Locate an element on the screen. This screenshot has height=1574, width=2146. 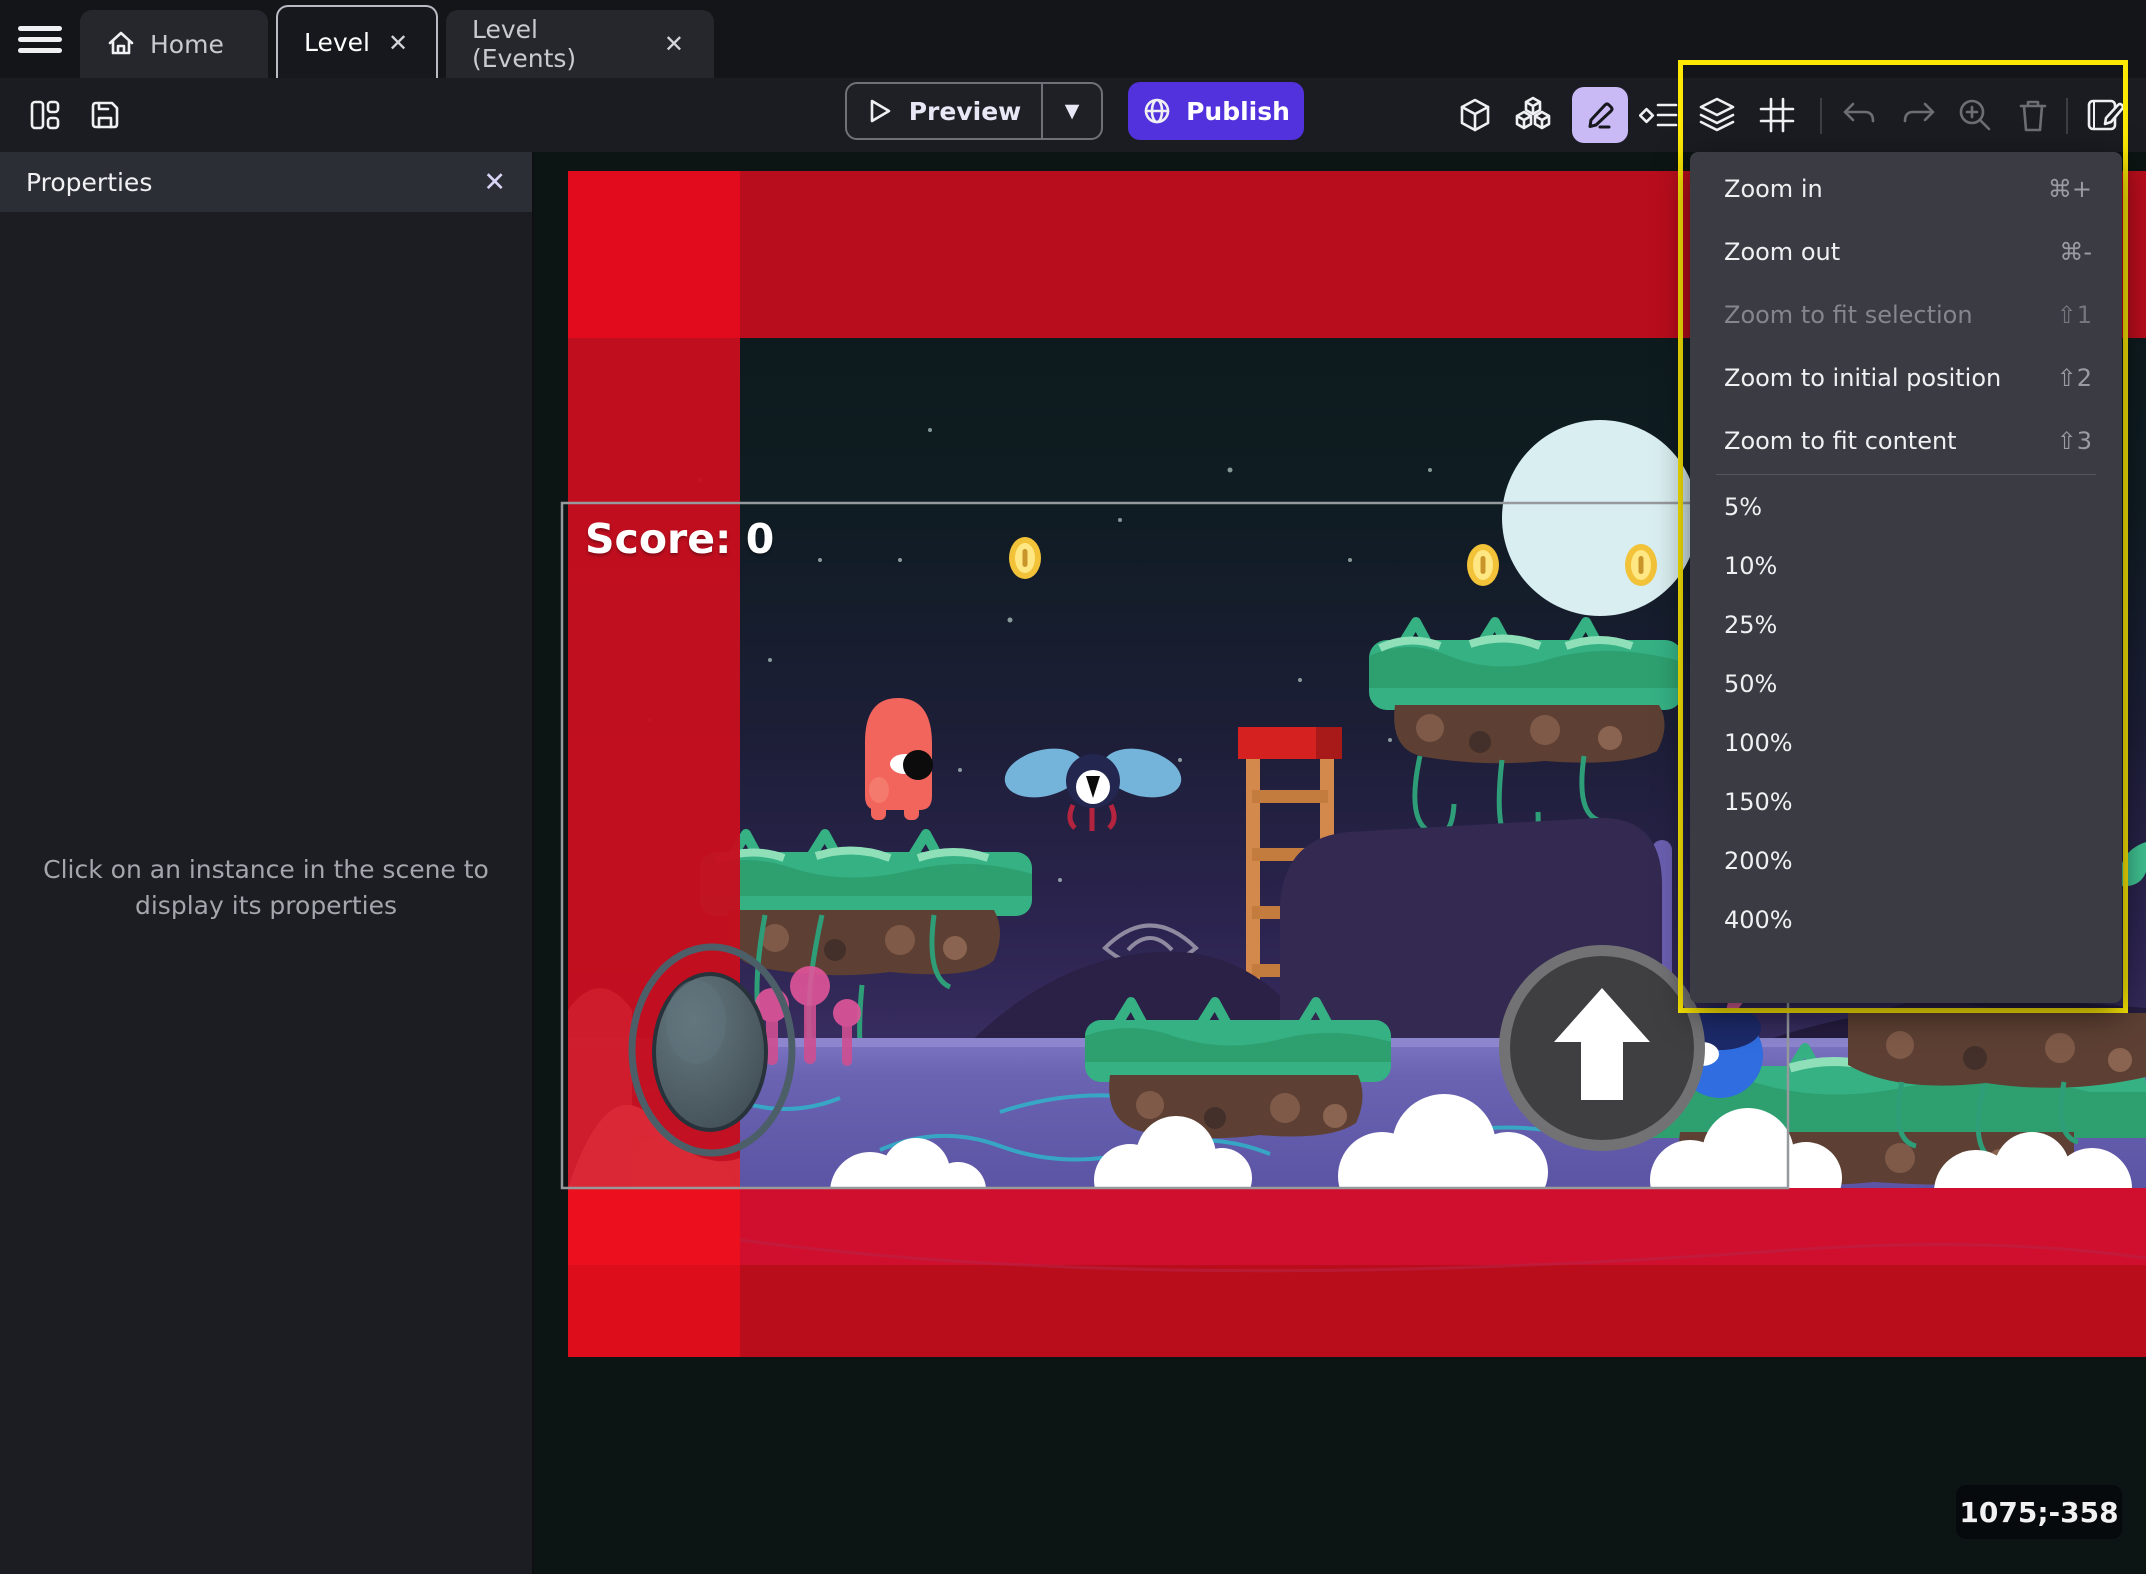
grid-icon is located at coordinates (1777, 115).